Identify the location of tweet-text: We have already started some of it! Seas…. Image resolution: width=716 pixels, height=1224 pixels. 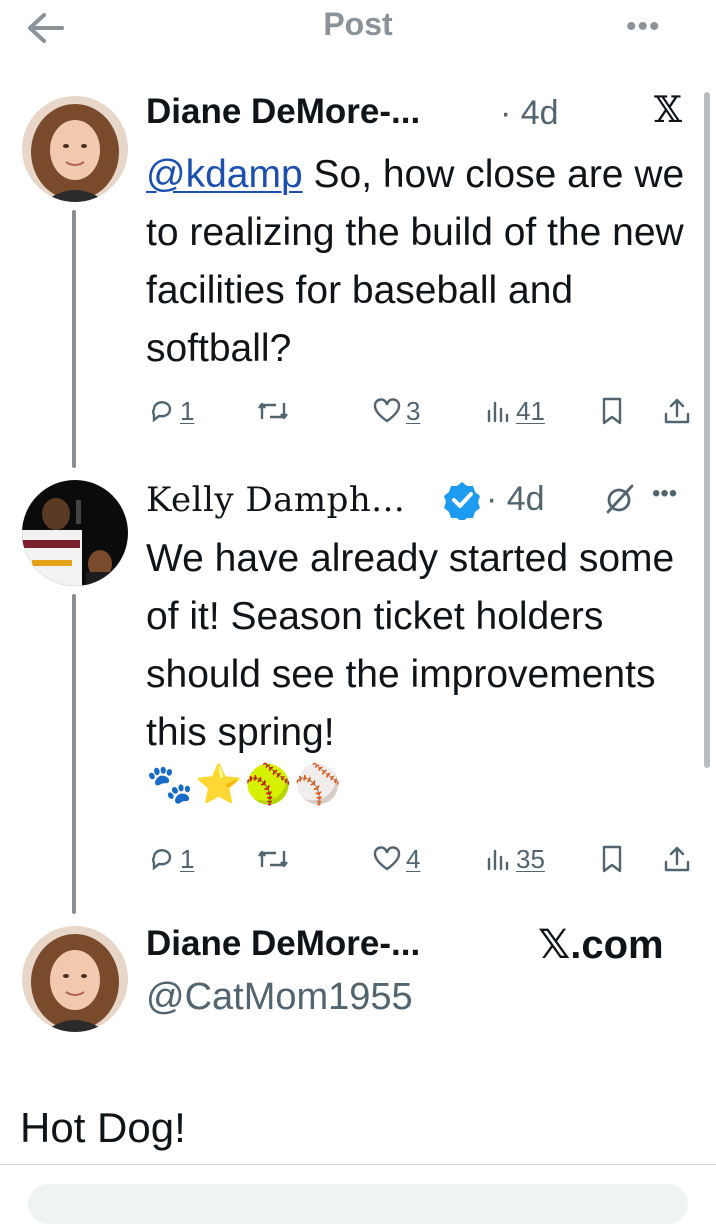
(410, 645).